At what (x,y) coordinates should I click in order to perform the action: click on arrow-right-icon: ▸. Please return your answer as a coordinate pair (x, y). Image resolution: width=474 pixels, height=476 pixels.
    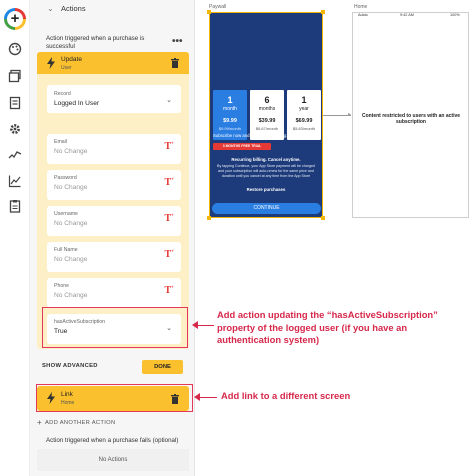
    Looking at the image, I should click on (350, 115).